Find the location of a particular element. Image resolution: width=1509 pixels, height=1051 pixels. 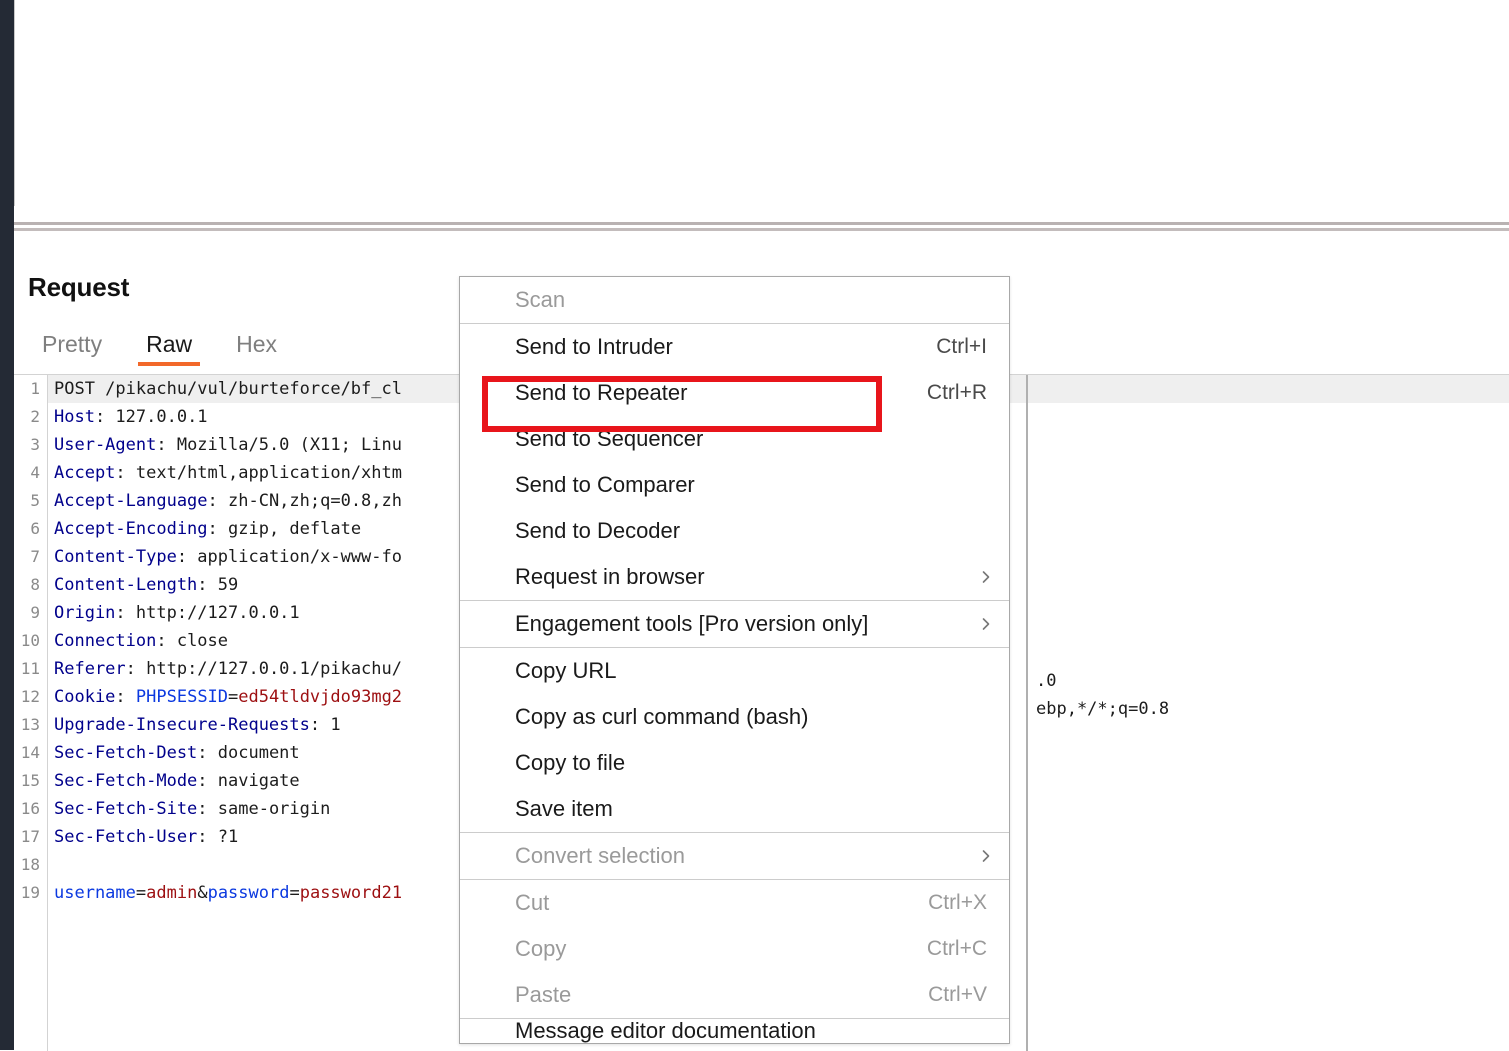

code-token: Upgrade-Insecure-Requests is located at coordinates (182, 725).